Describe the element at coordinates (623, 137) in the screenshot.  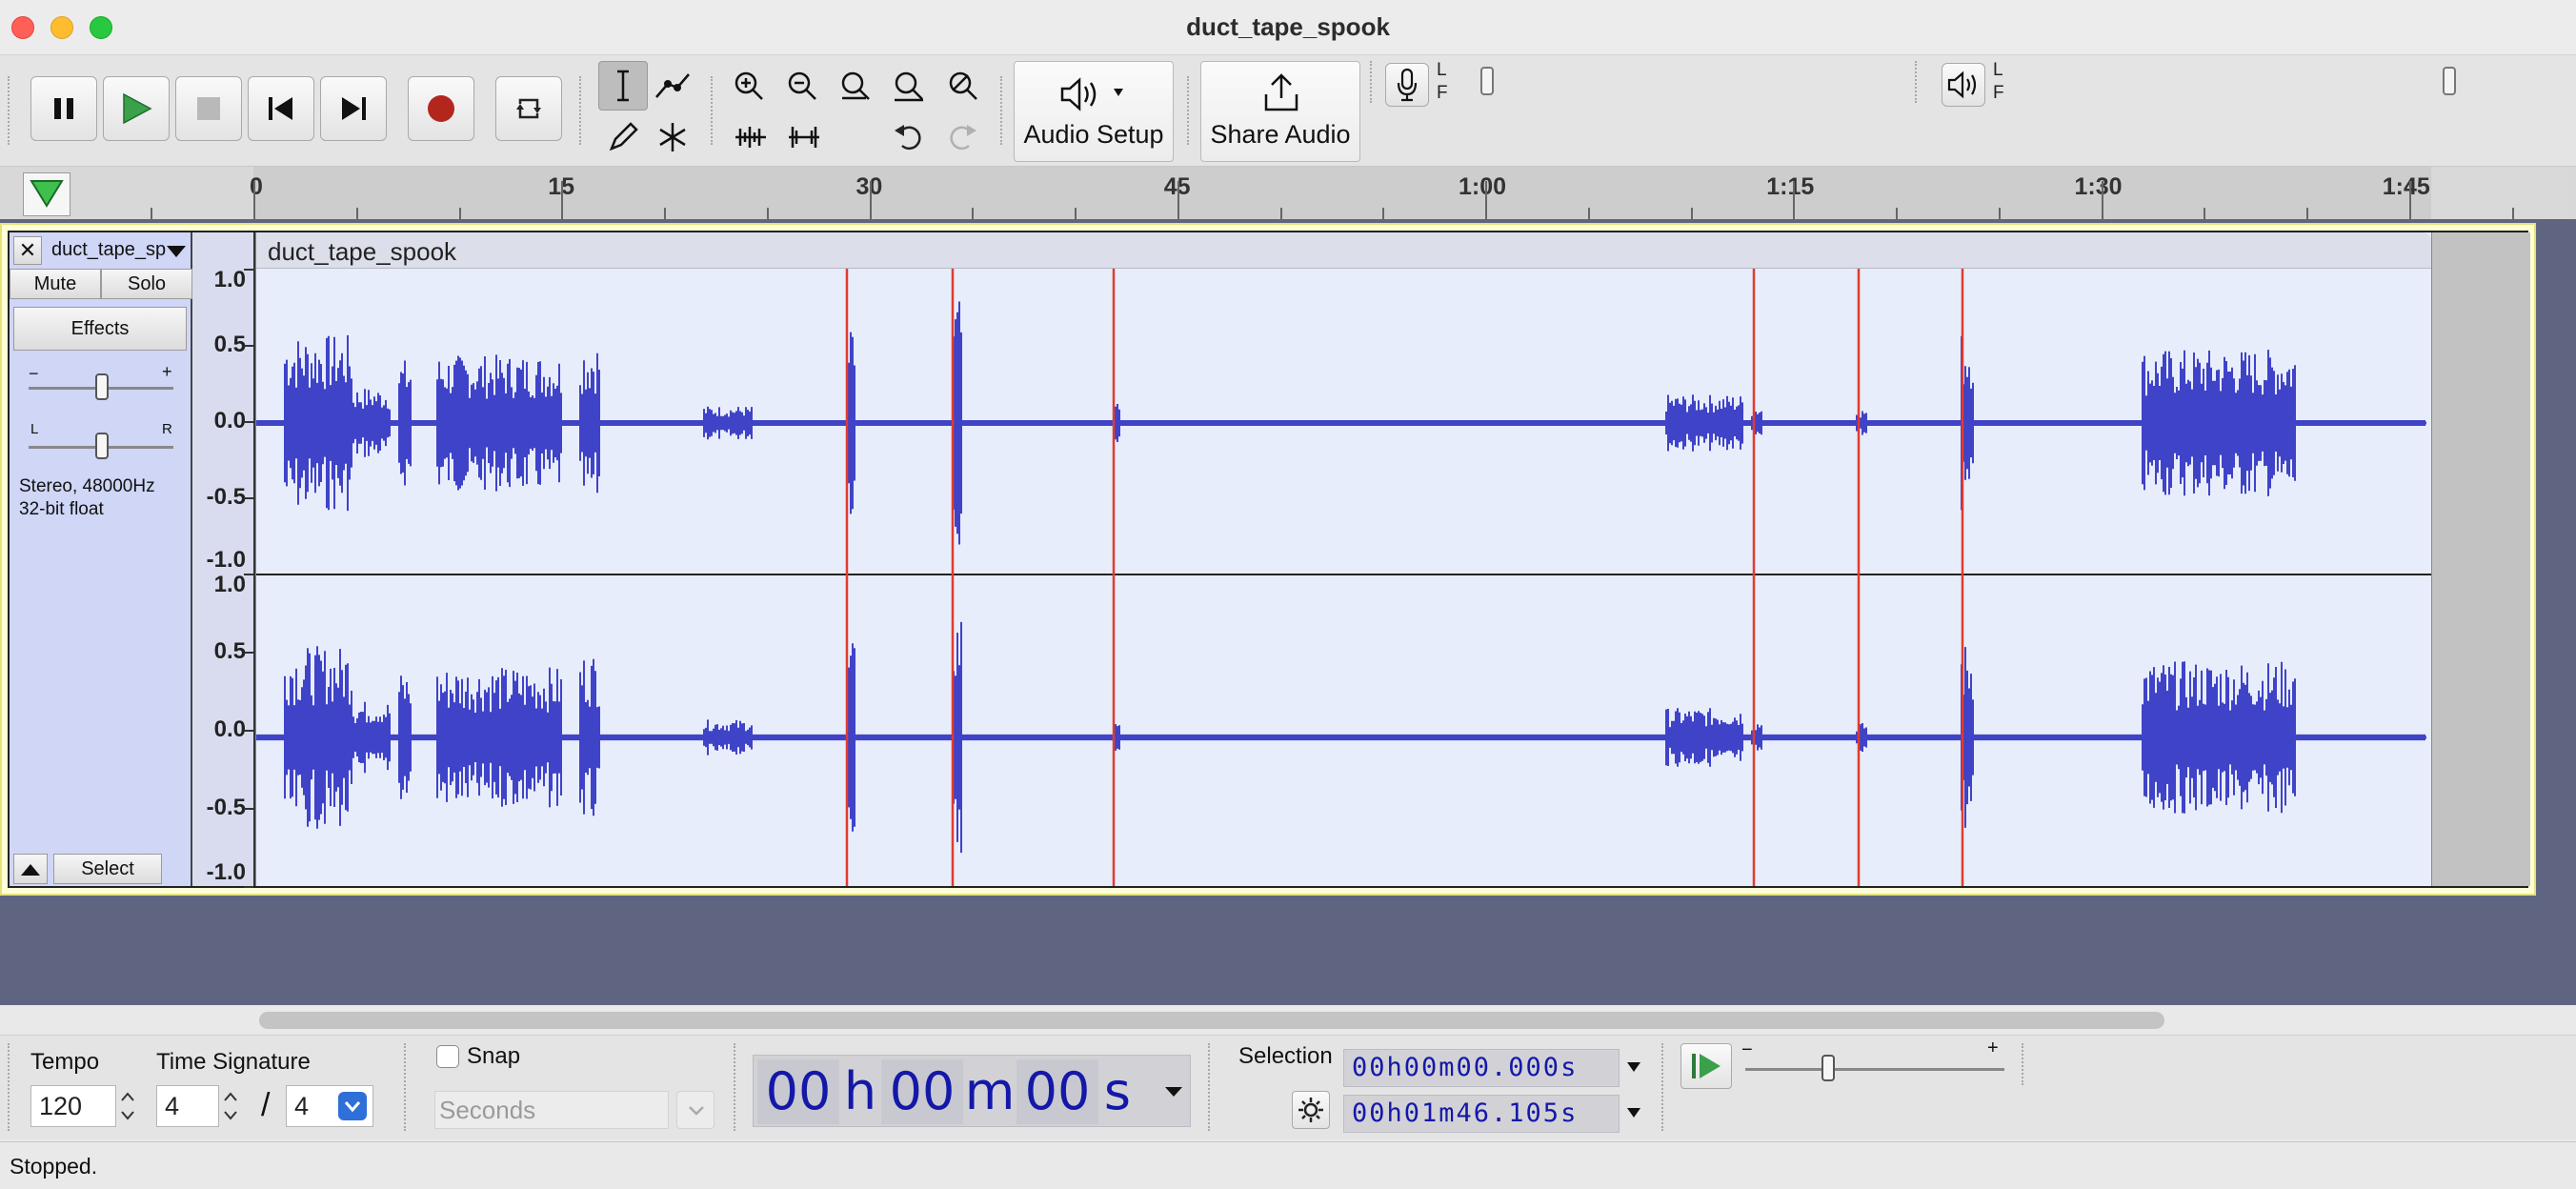
I see `draw-tool` at that location.